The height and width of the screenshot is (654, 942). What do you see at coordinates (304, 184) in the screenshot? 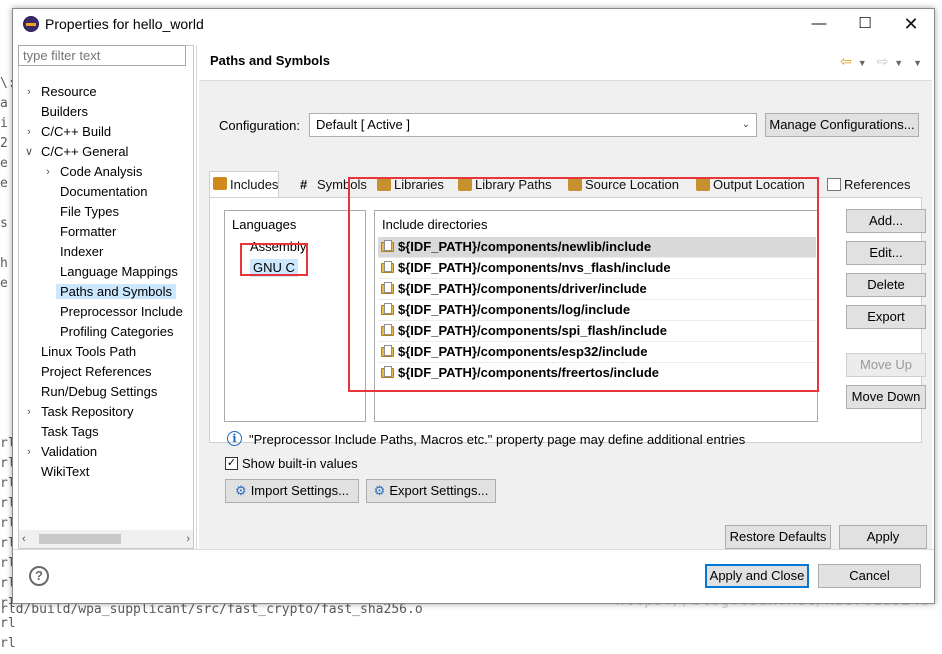
I see `hash-icon: #` at bounding box center [304, 184].